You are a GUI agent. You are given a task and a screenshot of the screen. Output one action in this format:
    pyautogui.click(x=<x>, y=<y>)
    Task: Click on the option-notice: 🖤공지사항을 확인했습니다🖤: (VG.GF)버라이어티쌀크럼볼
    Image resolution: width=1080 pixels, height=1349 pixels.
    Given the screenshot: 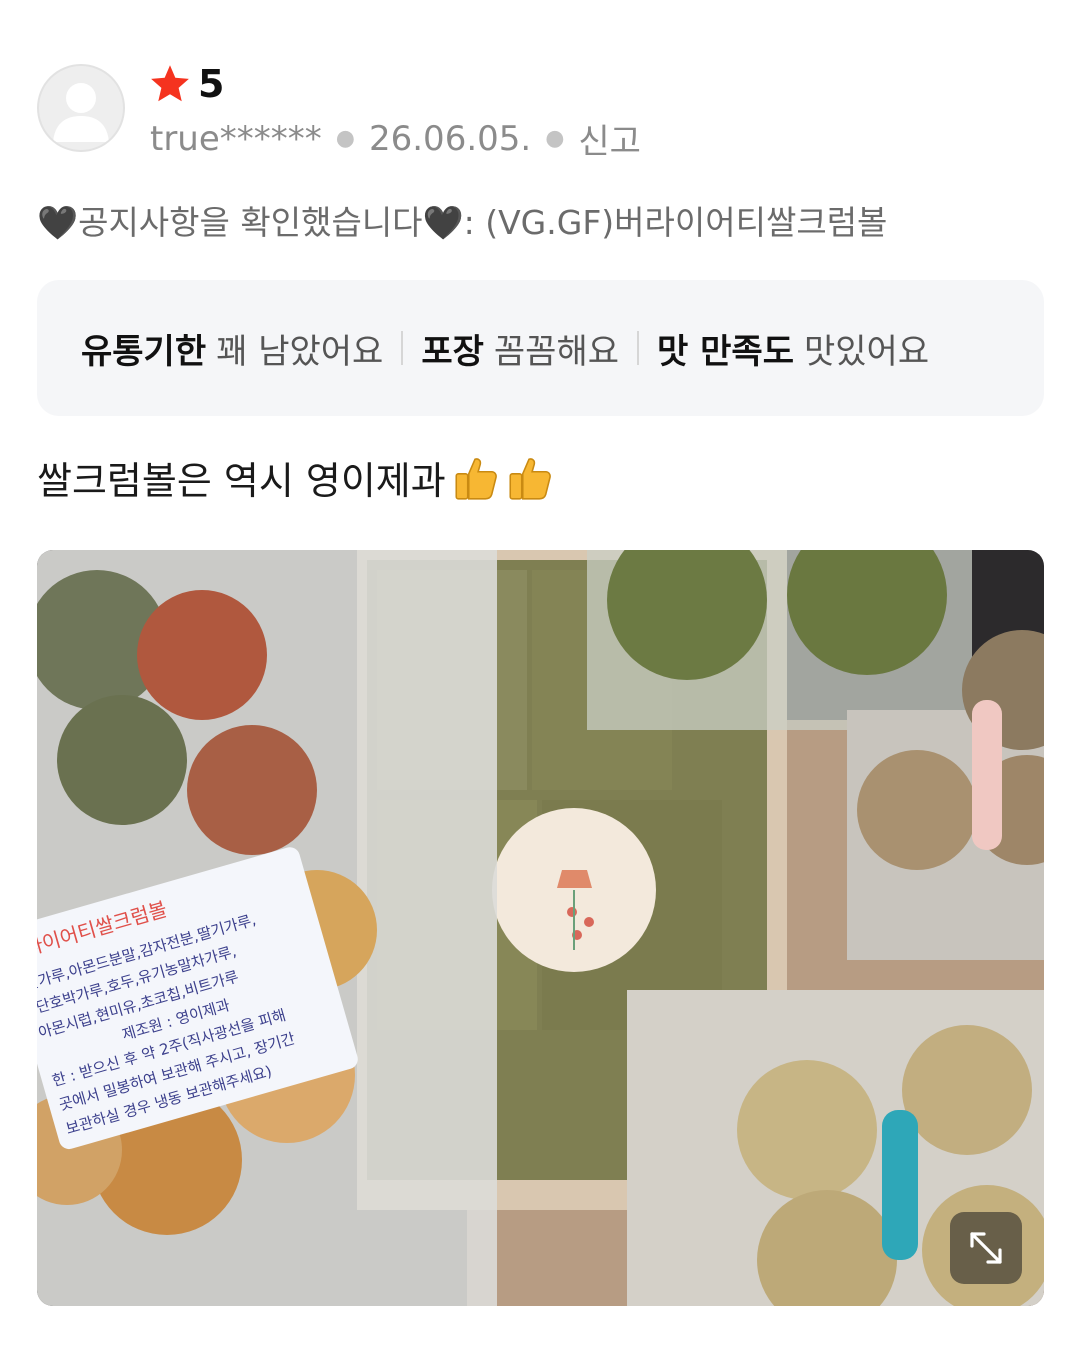 What is the action you would take?
    pyautogui.click(x=462, y=222)
    